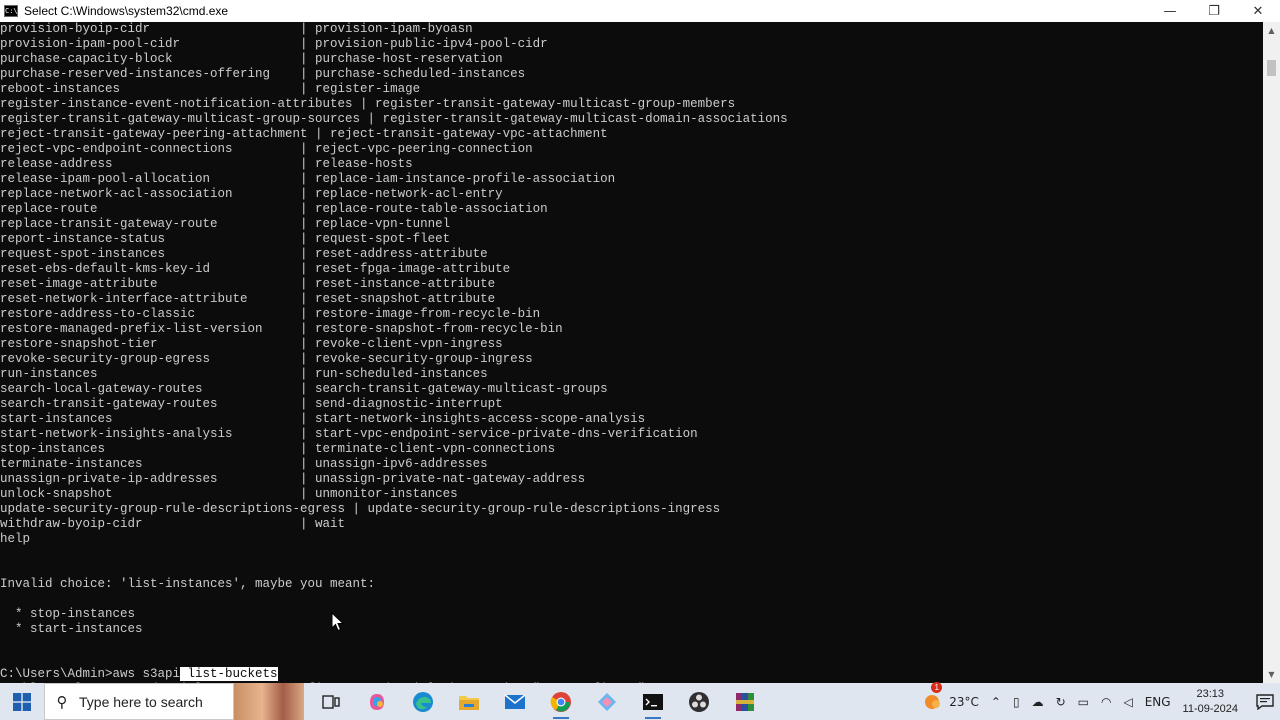  I want to click on battery-icon: ▭, so click(1083, 702).